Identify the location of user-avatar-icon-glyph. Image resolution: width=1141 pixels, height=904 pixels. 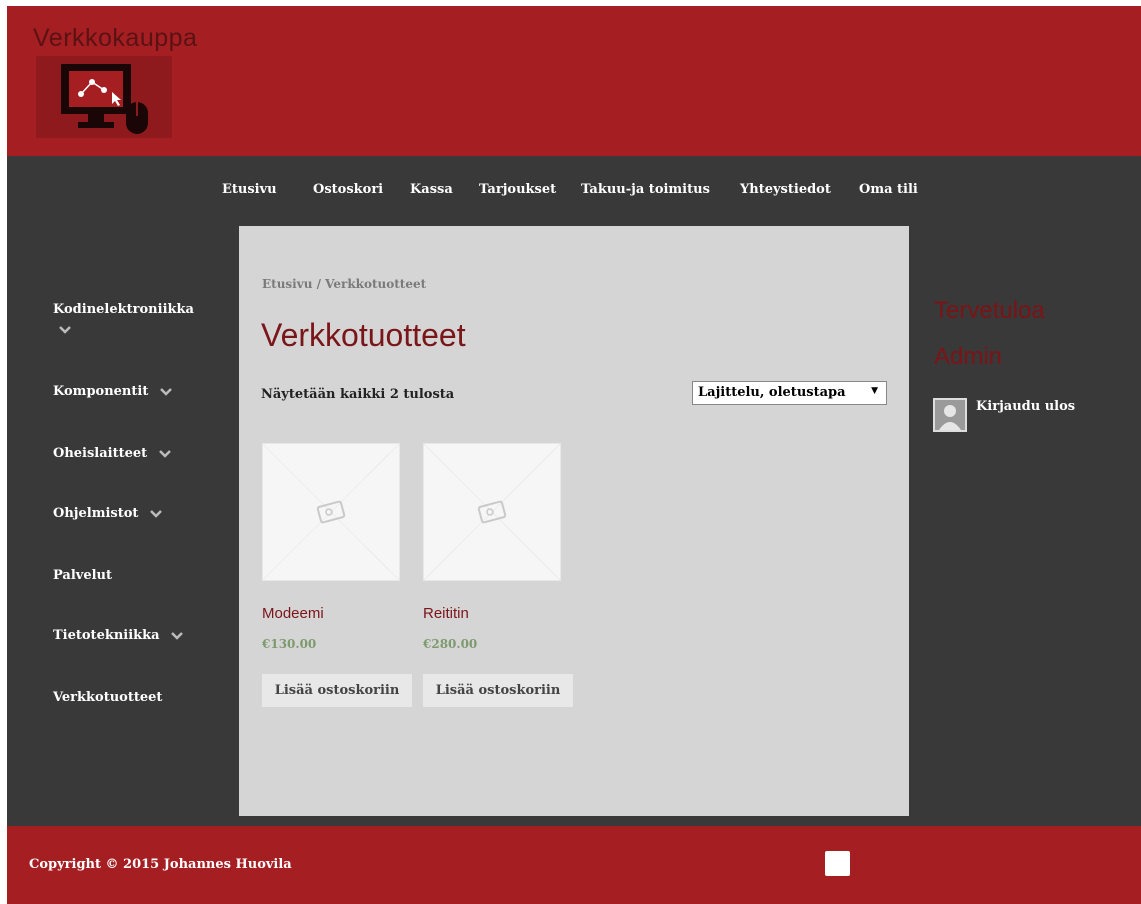
(950, 415).